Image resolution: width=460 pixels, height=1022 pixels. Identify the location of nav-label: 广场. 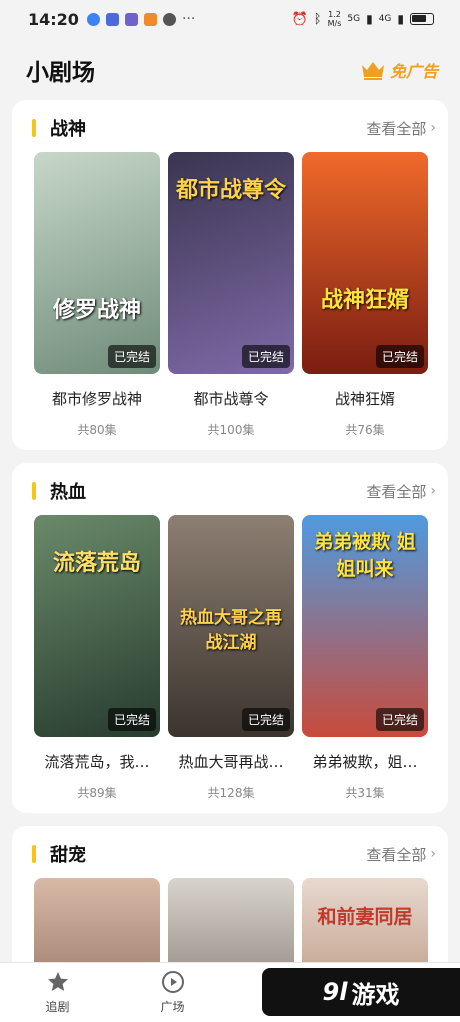
(172, 1007).